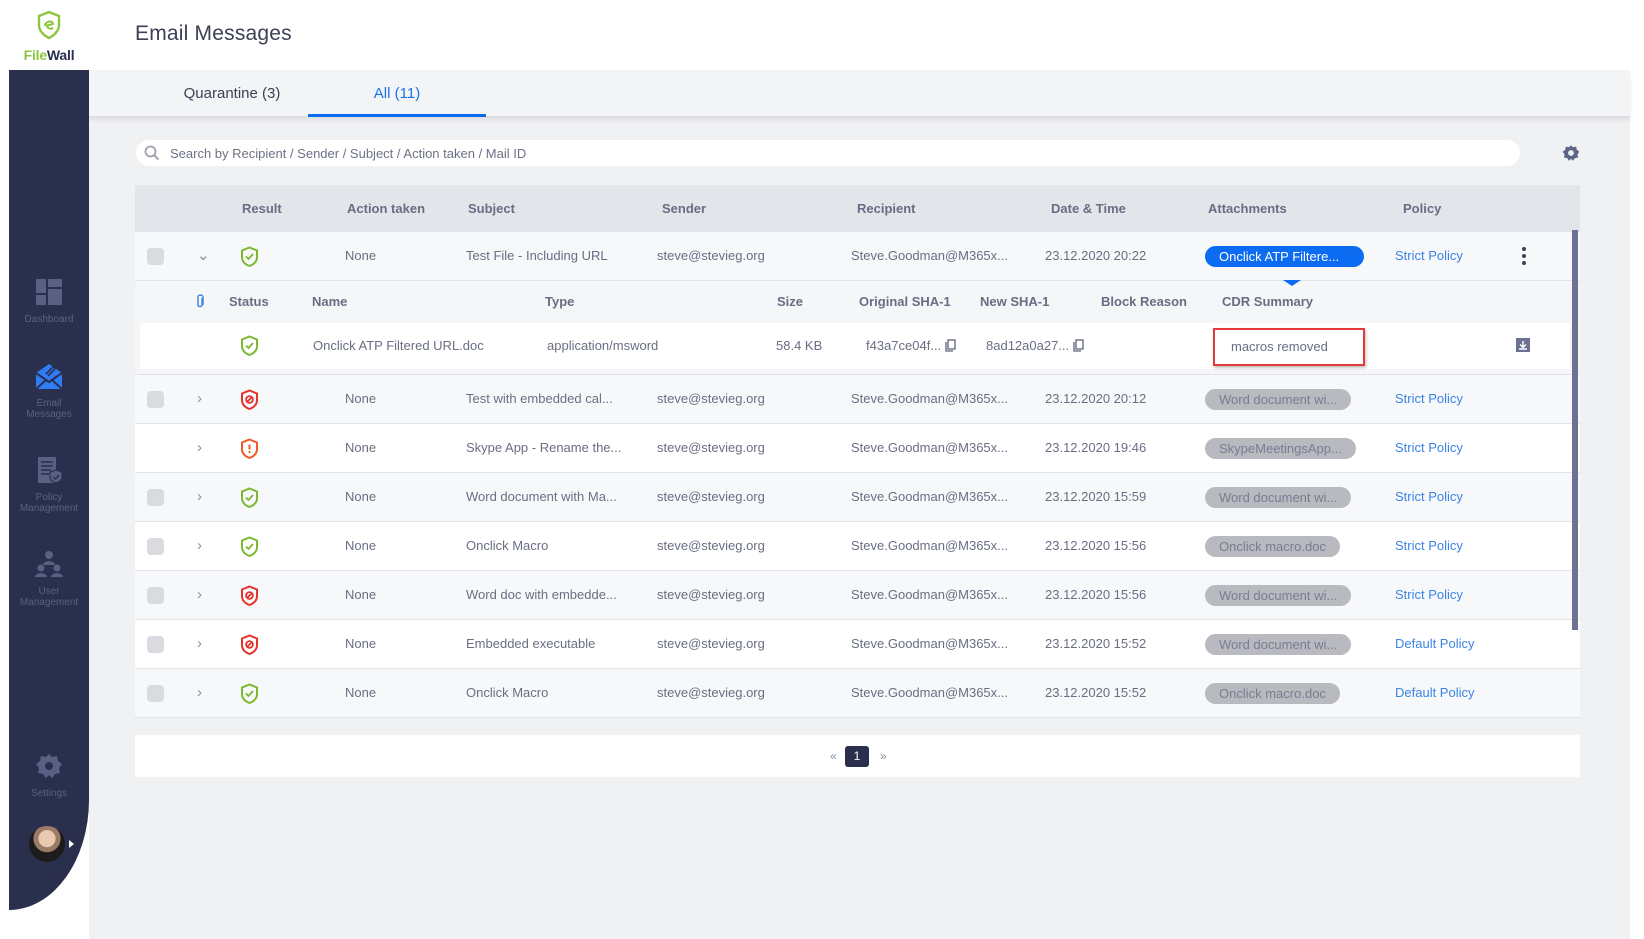 The height and width of the screenshot is (939, 1644). Describe the element at coordinates (49, 35) in the screenshot. I see `filewall-logo: FileWall` at that location.